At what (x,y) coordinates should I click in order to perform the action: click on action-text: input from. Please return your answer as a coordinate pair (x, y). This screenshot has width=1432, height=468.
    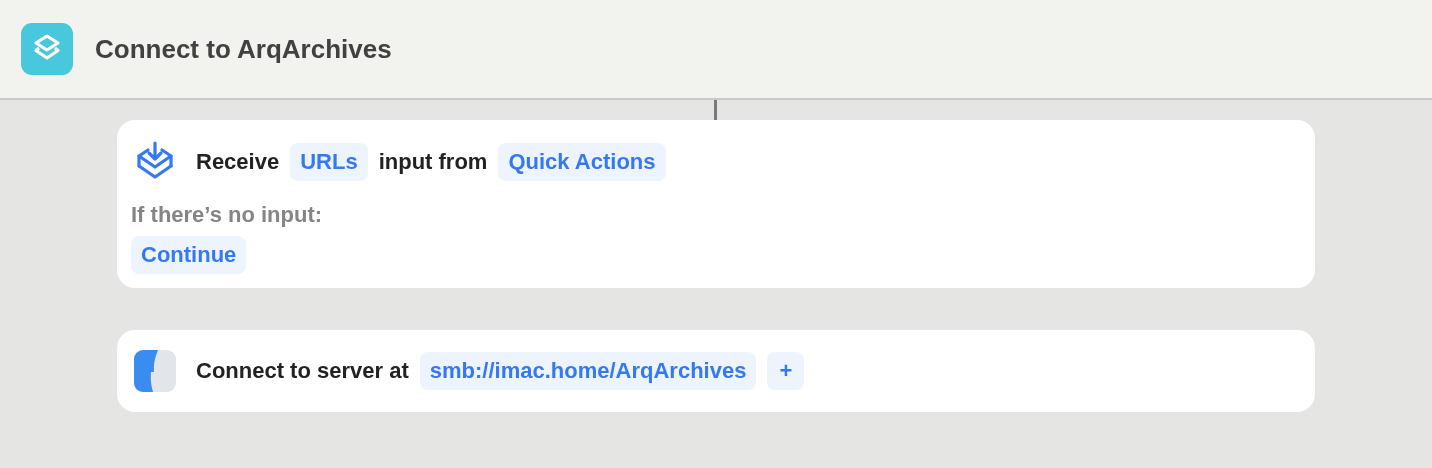
    Looking at the image, I should click on (433, 162).